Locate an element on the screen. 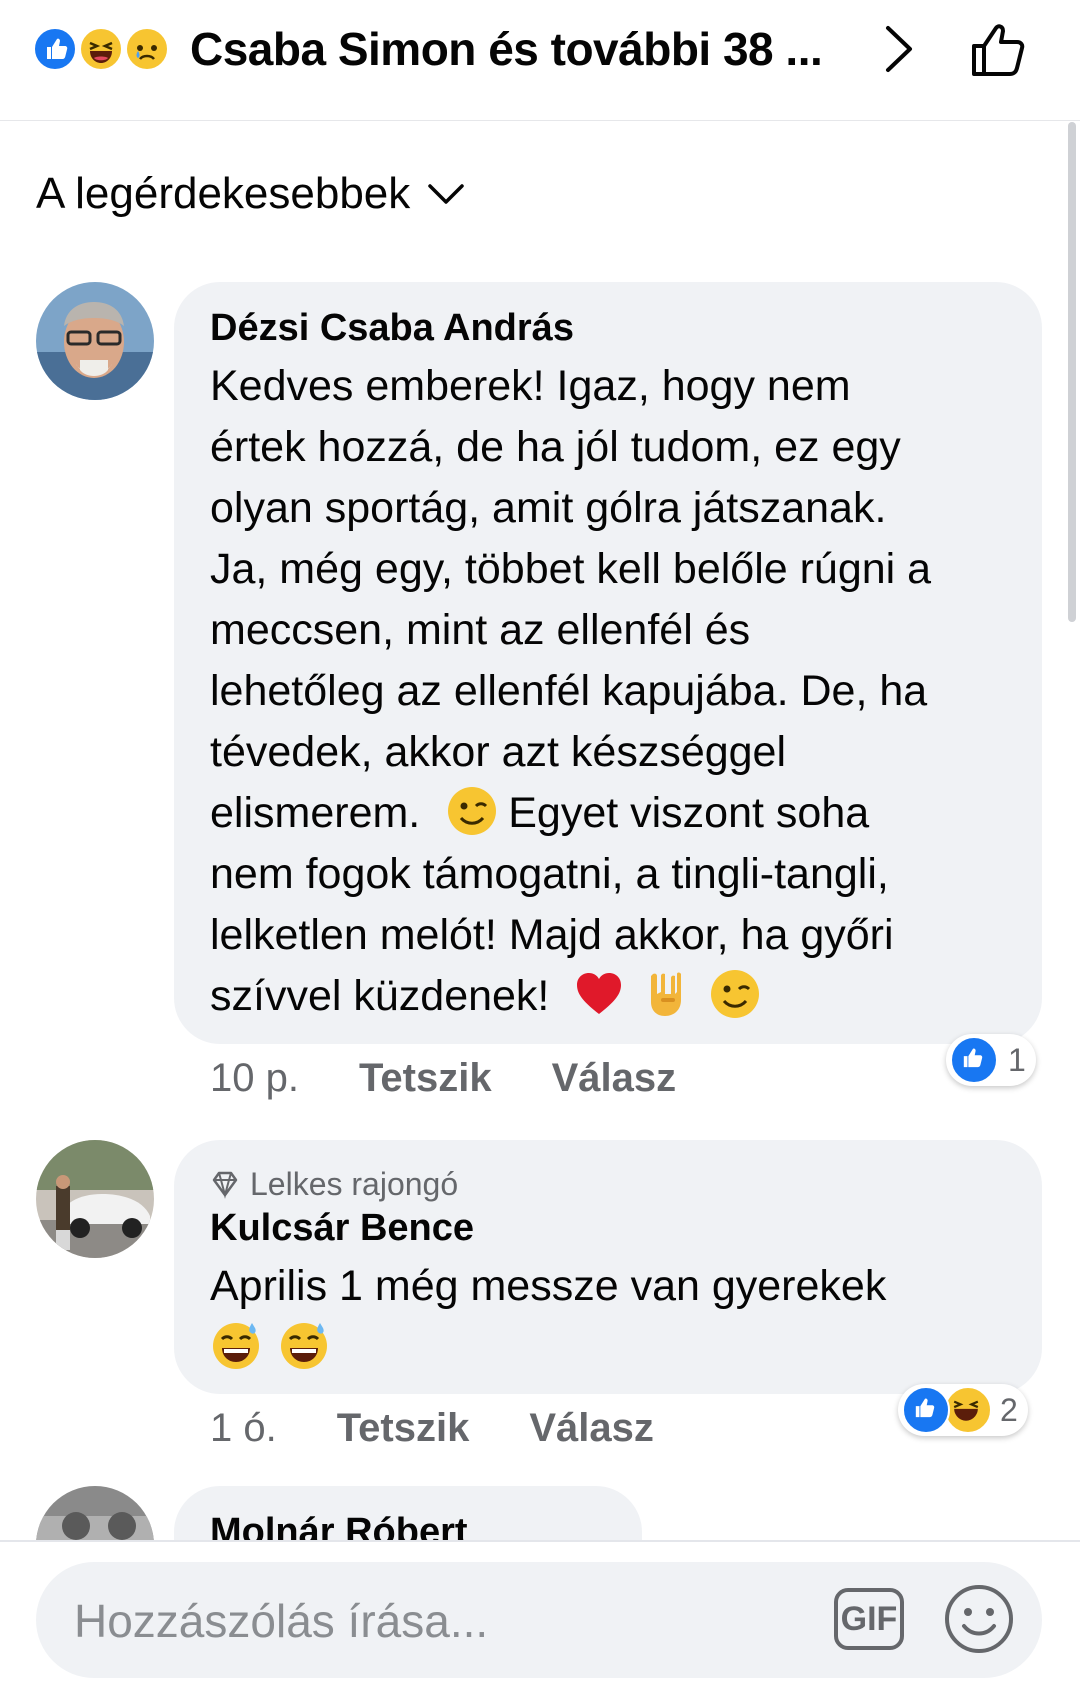 The image size is (1080, 1697). comment-meta: 1 ó. Tetszik Válasz is located at coordinates (432, 1428).